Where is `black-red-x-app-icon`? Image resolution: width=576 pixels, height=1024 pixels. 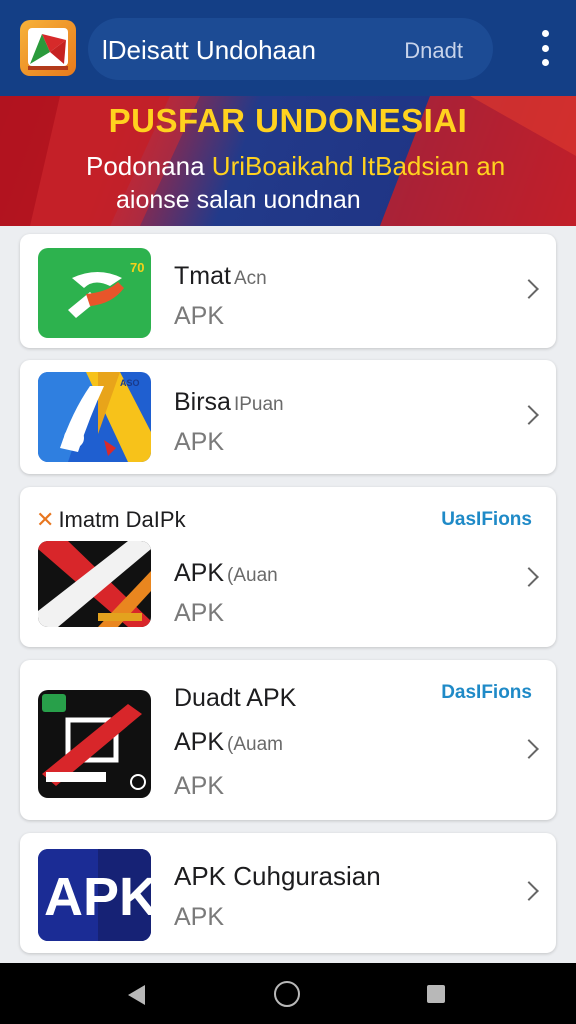
black-red-x-app-icon is located at coordinates (94, 584).